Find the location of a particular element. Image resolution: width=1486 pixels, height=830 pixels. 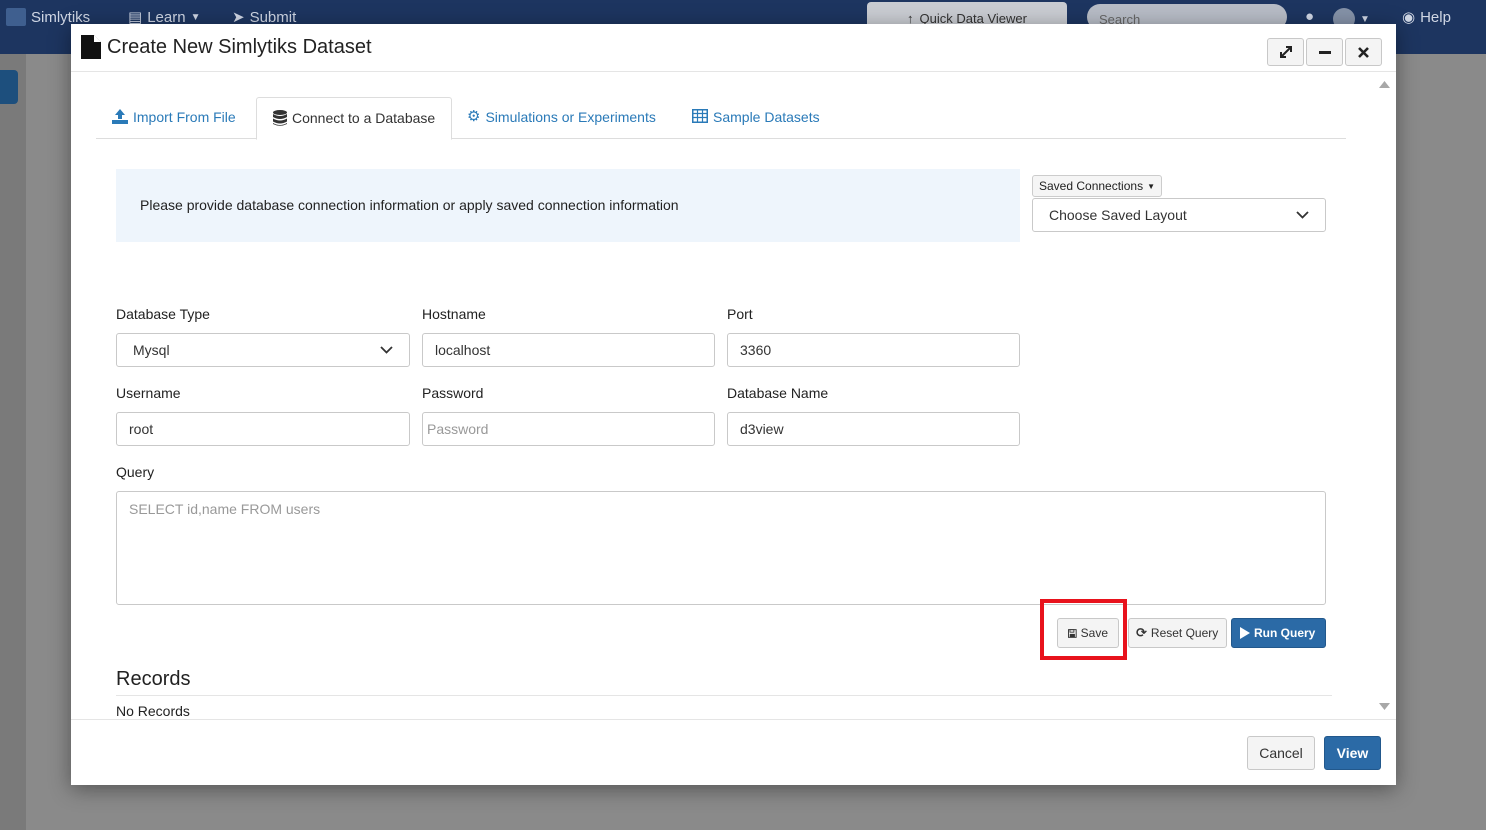

tab-sample-datasets: Sample Datasets is located at coordinates (756, 118).